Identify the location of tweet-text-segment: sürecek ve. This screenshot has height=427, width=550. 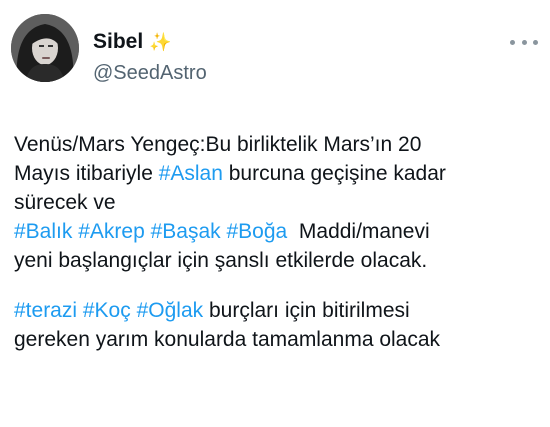
(65, 202).